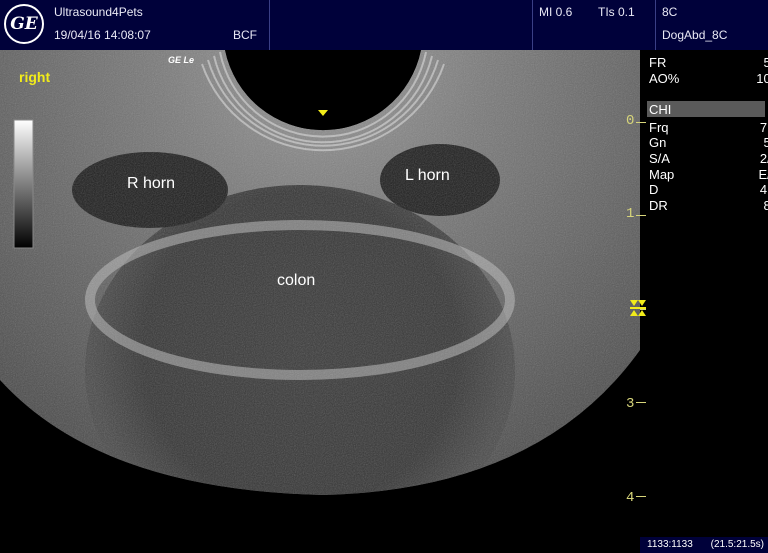 Image resolution: width=768 pixels, height=553 pixels. What do you see at coordinates (102, 35) in the screenshot?
I see `exam-datetime: 19/04/16 14:08:07` at bounding box center [102, 35].